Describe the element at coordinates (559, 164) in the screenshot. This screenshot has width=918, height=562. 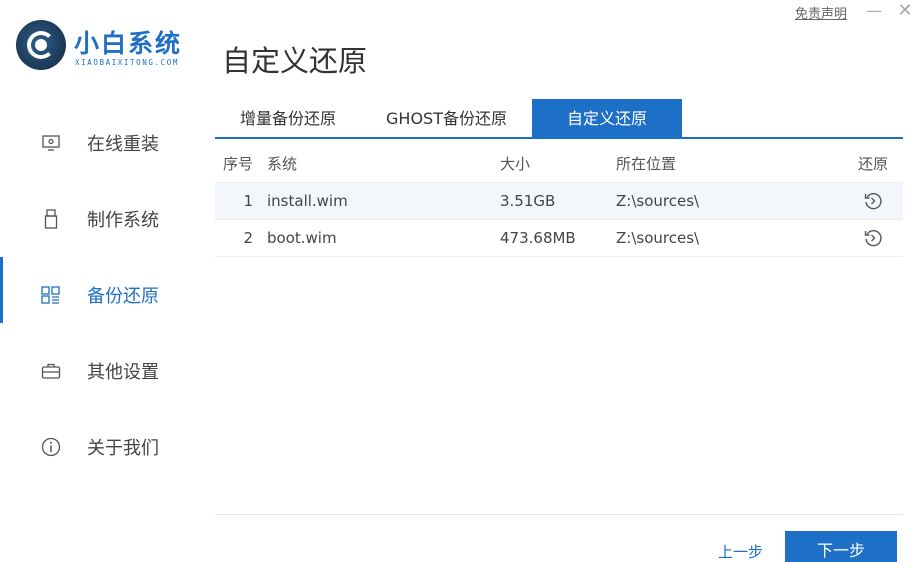
I see `table-header: 序号 系统 大小 所在位置 还原` at that location.